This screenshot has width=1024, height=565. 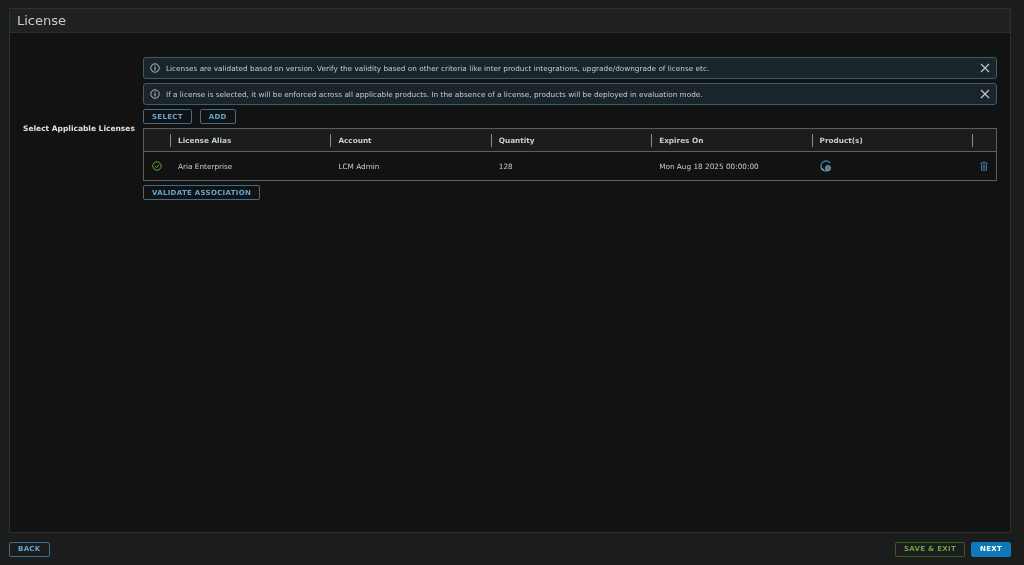 I want to click on delete-icon, so click(x=984, y=166).